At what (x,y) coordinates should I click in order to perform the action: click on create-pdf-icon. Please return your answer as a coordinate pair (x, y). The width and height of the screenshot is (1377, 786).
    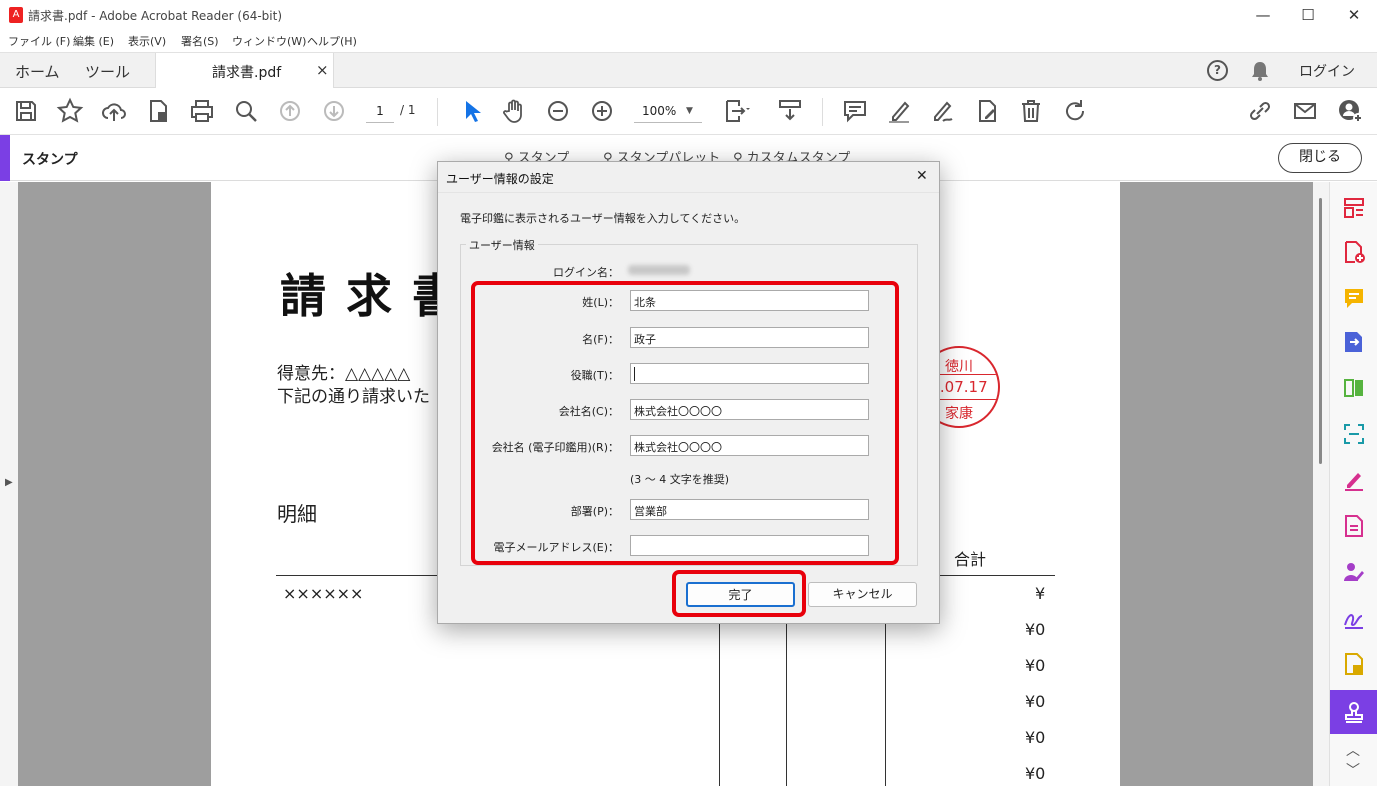
    Looking at the image, I should click on (1354, 252).